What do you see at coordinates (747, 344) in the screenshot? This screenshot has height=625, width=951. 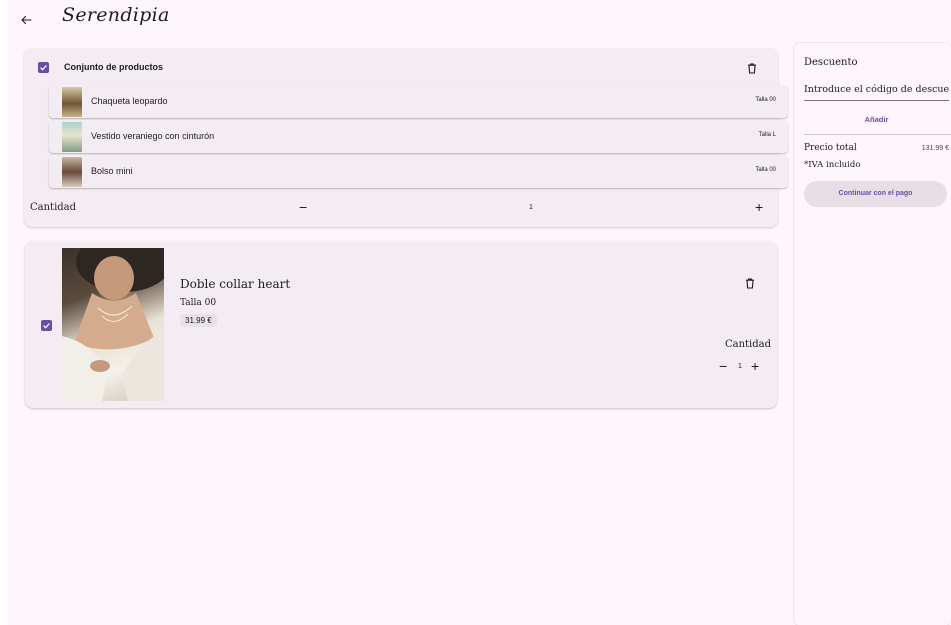 I see `product-quantity-label: Cantidad` at bounding box center [747, 344].